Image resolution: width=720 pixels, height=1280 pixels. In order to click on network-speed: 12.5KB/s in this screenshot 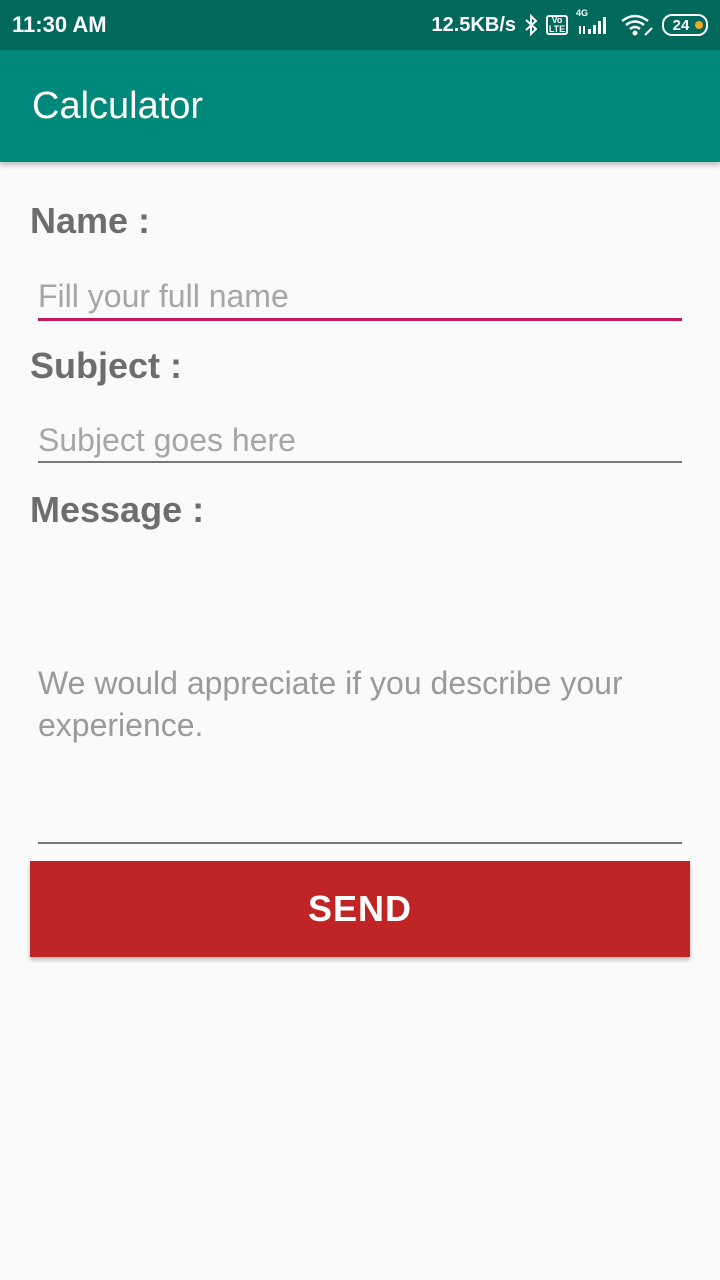, I will do `click(474, 24)`.